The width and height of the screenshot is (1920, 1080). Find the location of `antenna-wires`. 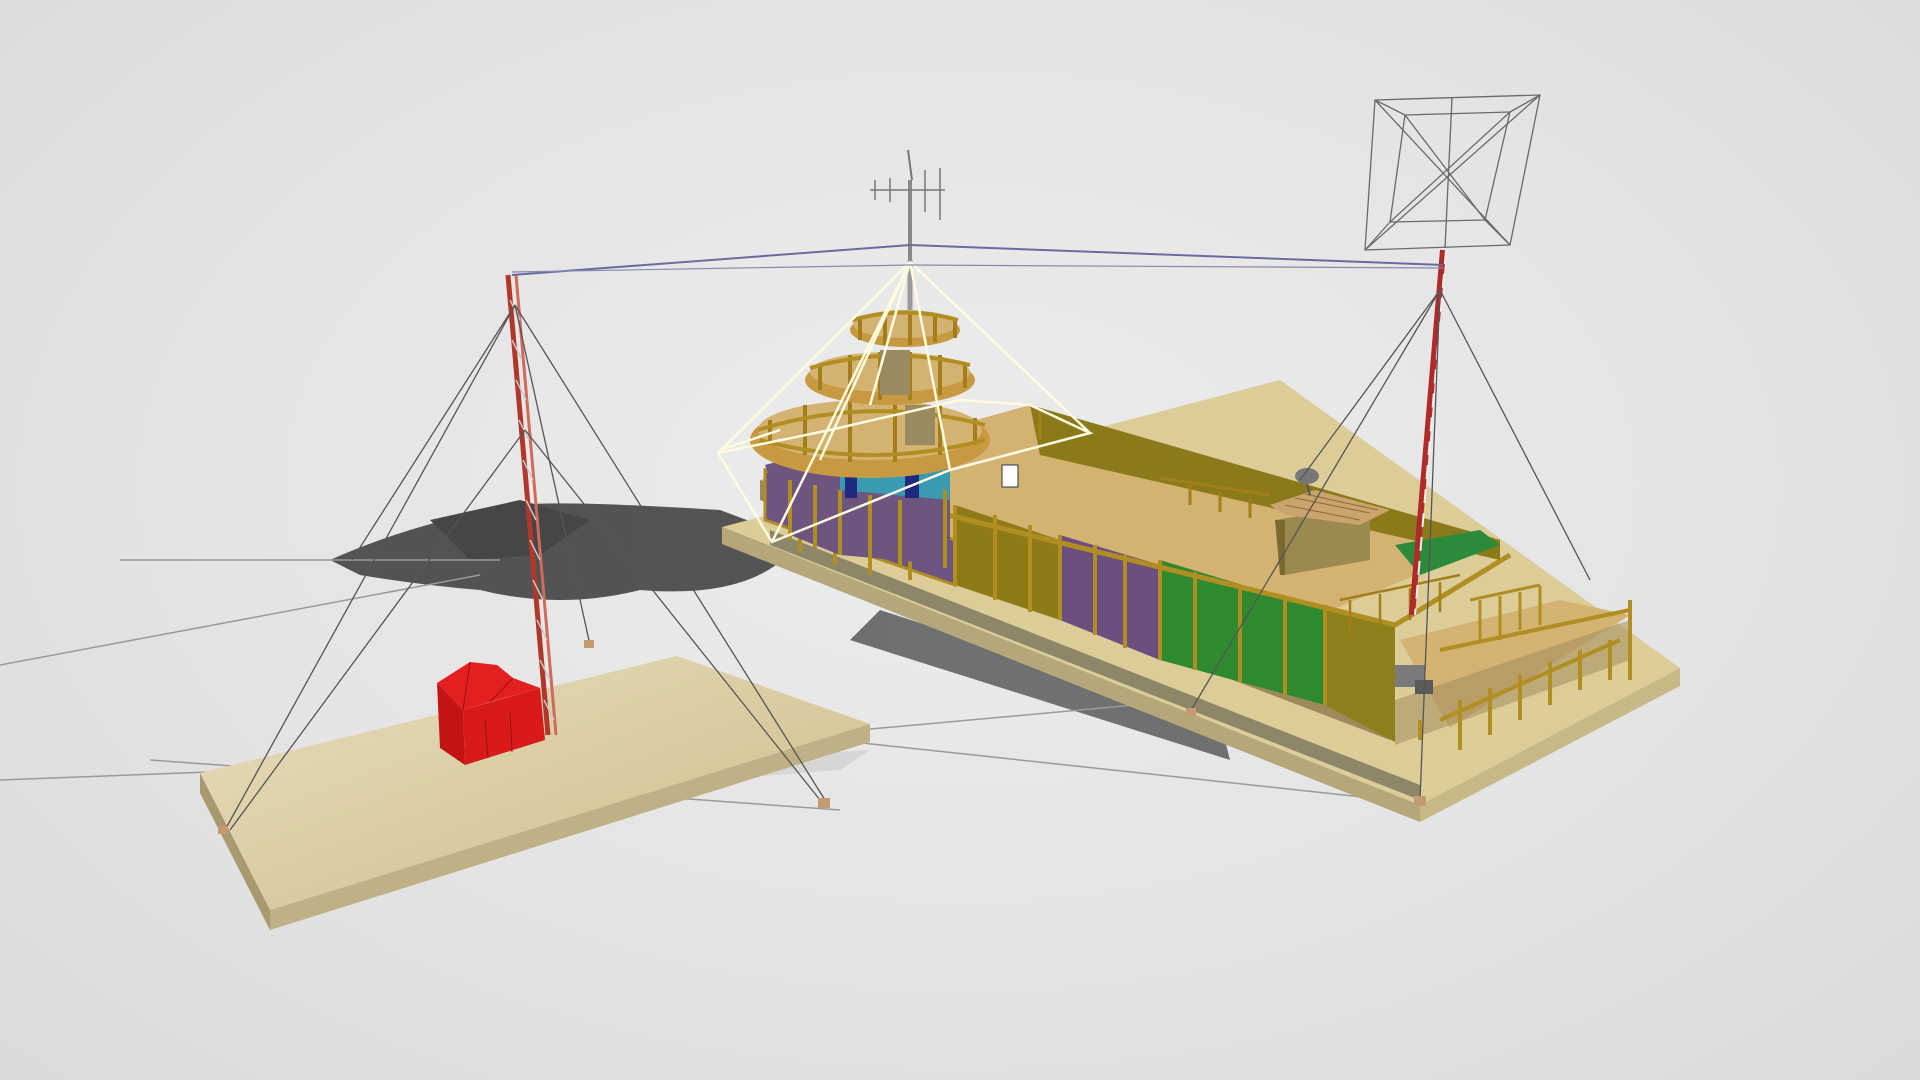

antenna-wires is located at coordinates (977, 260).